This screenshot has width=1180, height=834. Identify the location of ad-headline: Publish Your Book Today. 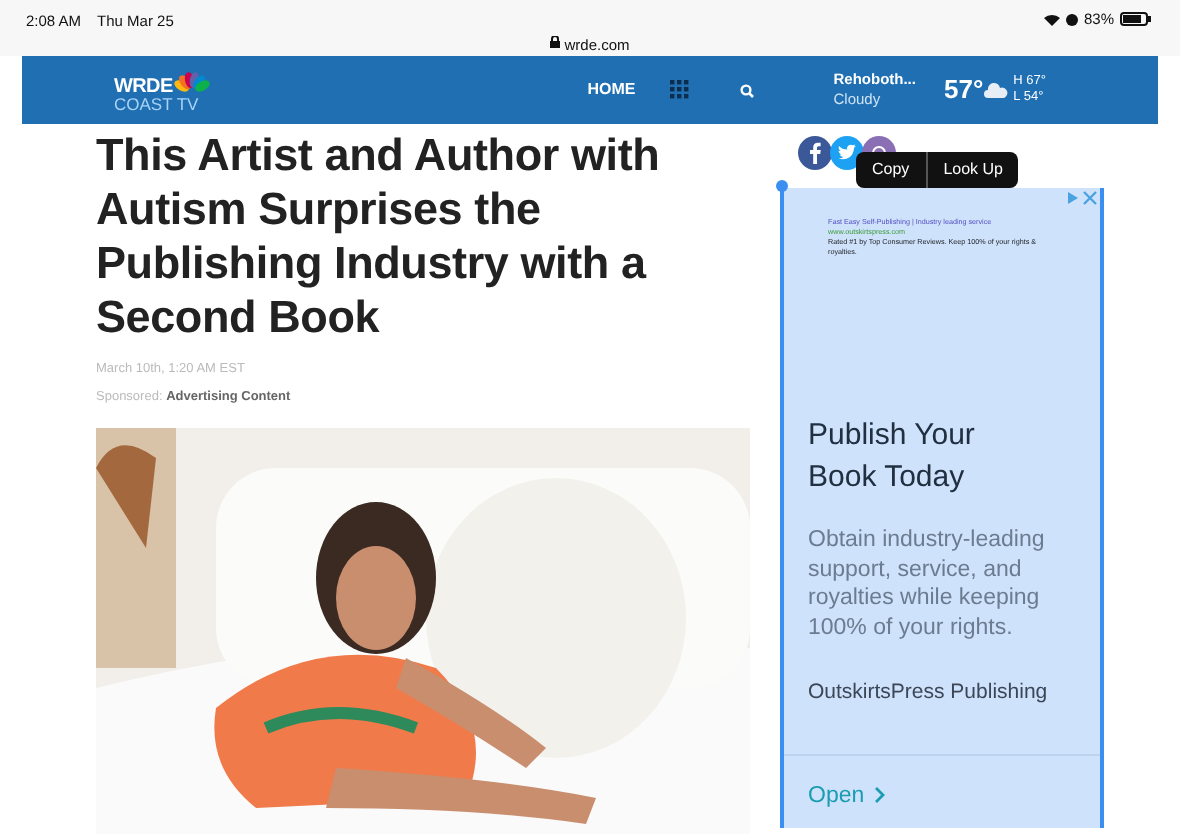
(891, 457).